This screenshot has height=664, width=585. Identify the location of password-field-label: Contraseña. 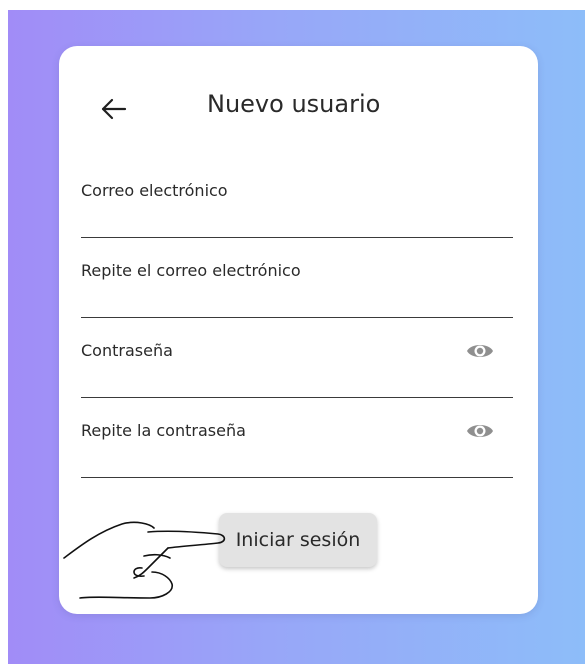
(127, 350).